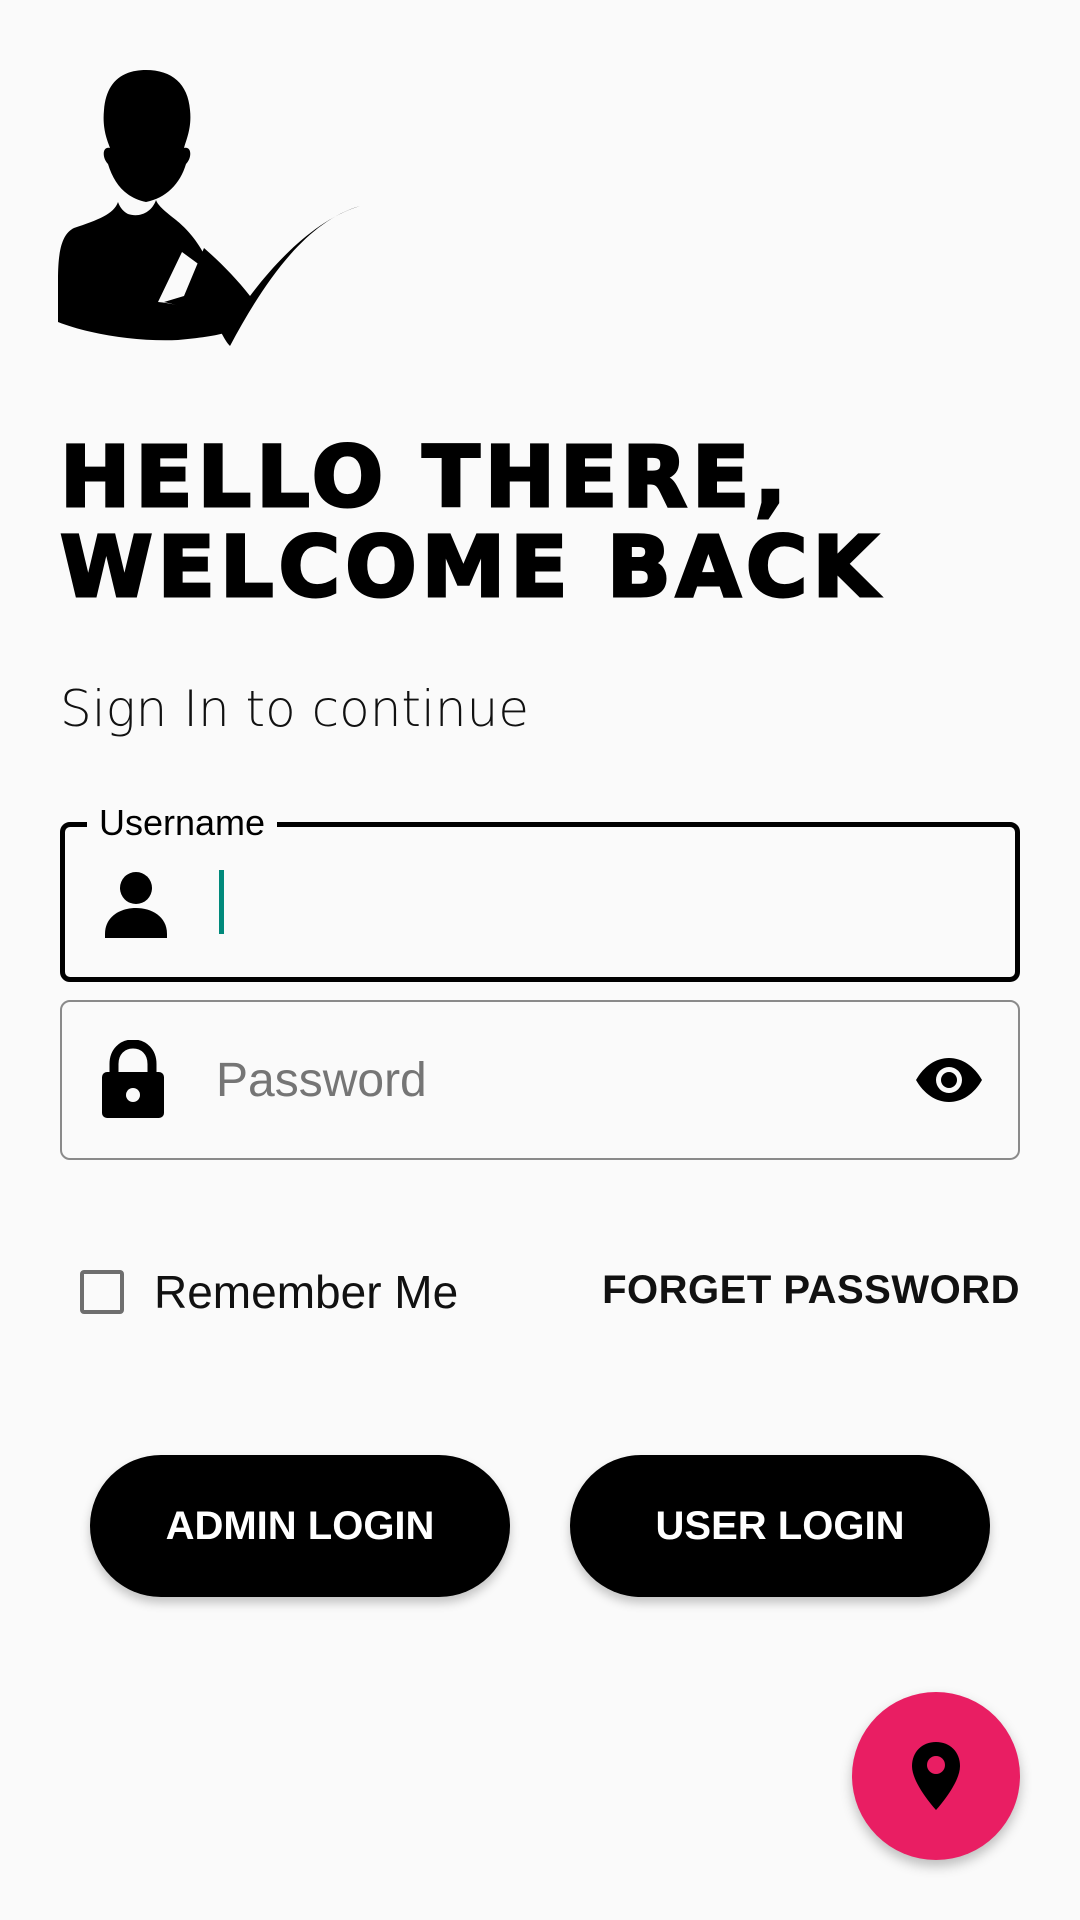 This screenshot has height=1920, width=1080. Describe the element at coordinates (811, 1290) in the screenshot. I see `forget-password-link: FORGET PASSWORD` at that location.